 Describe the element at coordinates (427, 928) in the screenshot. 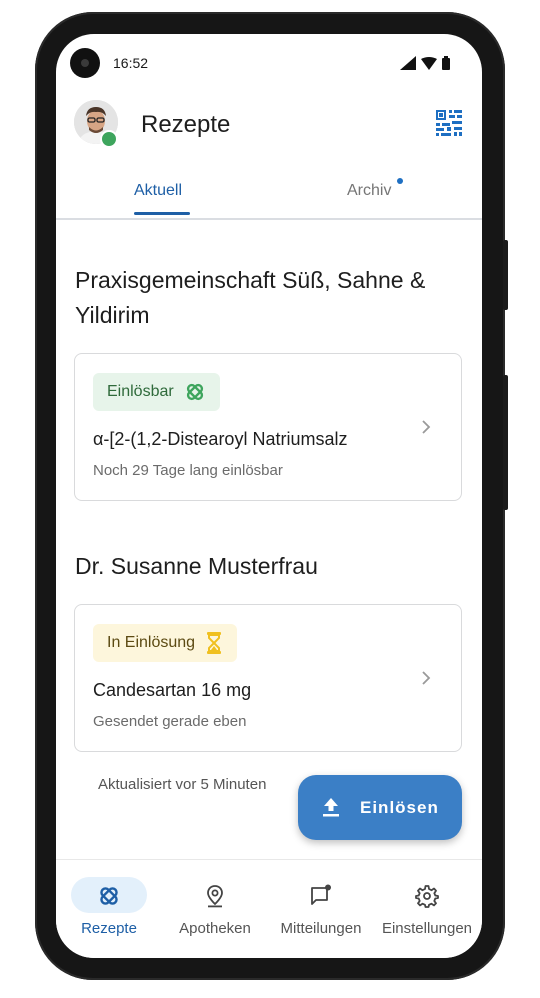

I see `nav-label: Einstellungen` at that location.